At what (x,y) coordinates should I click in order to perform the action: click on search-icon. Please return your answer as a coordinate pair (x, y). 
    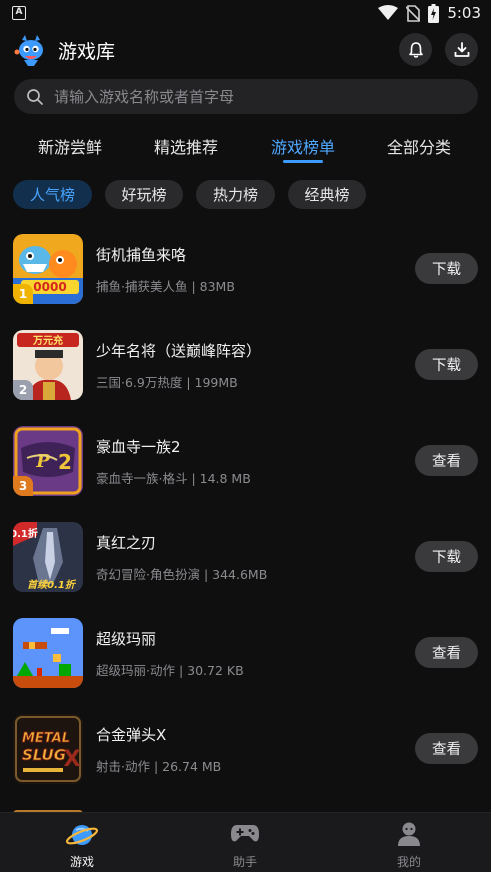
    Looking at the image, I should click on (35, 96).